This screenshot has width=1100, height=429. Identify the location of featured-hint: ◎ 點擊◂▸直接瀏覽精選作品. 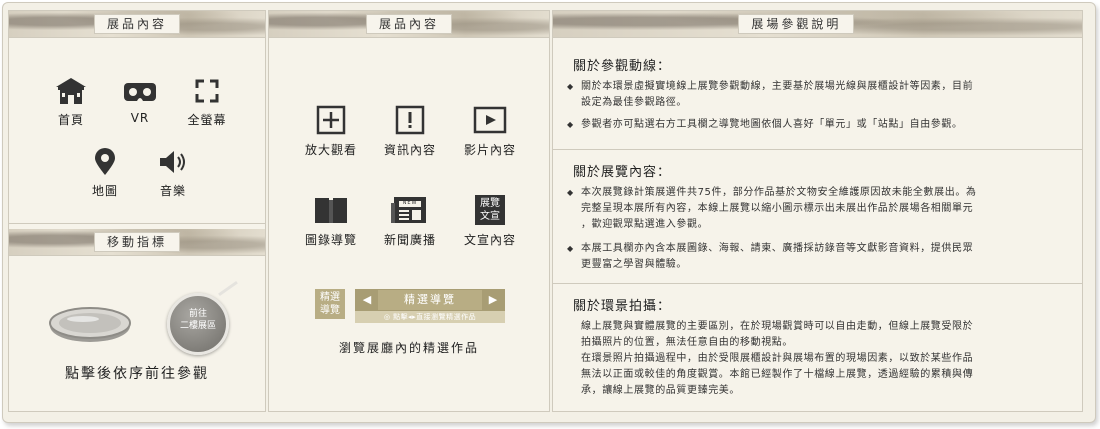
(430, 317).